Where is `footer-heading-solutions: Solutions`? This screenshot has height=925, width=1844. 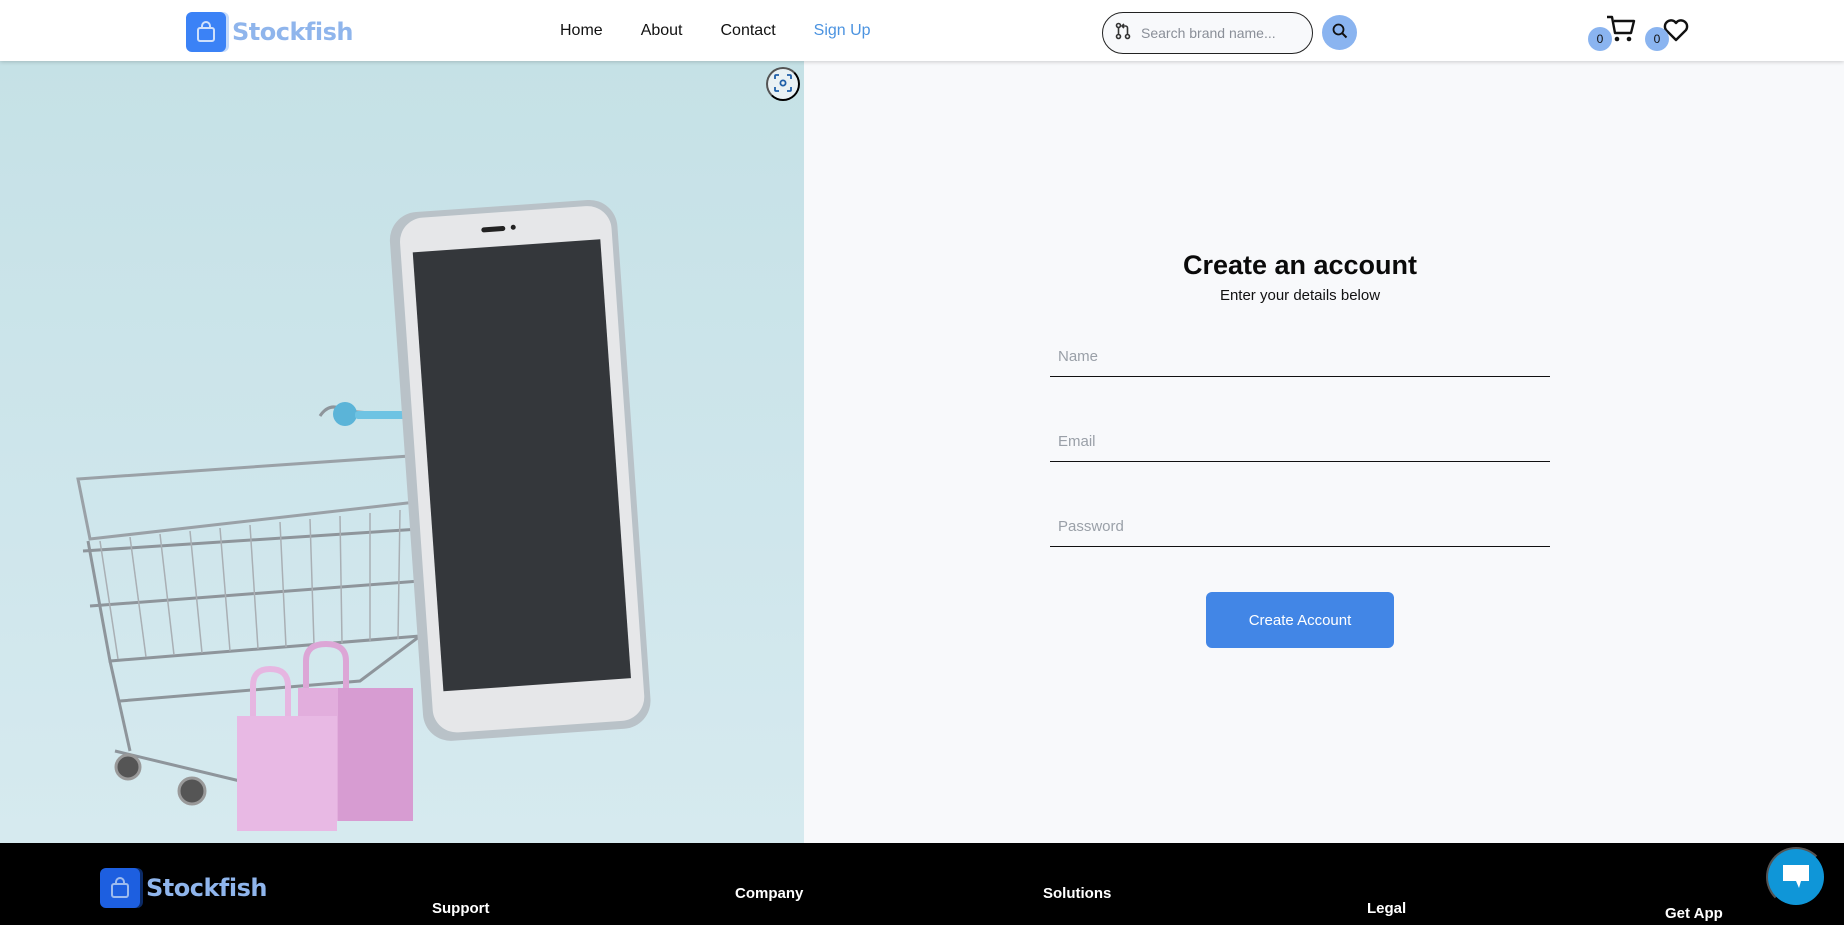 footer-heading-solutions: Solutions is located at coordinates (1077, 893).